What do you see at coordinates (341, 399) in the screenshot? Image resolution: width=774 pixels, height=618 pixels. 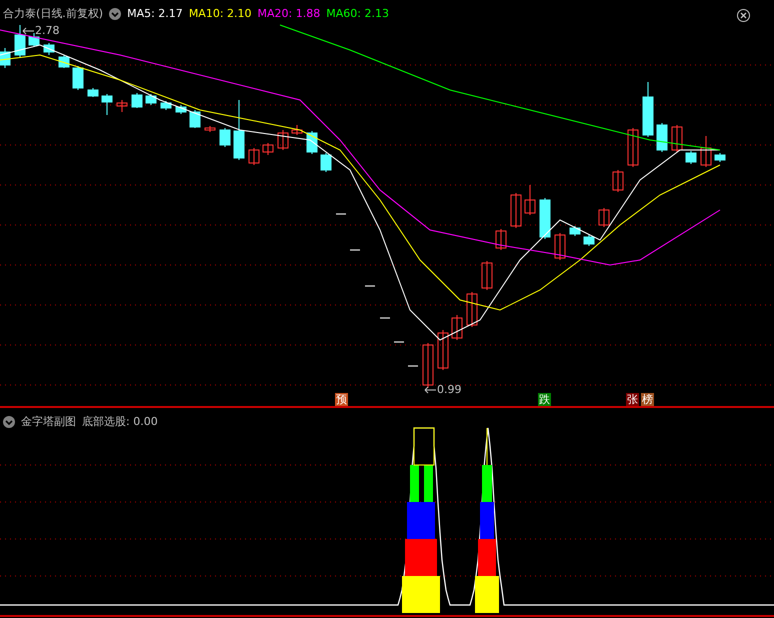 I see `signal-marker: 预` at bounding box center [341, 399].